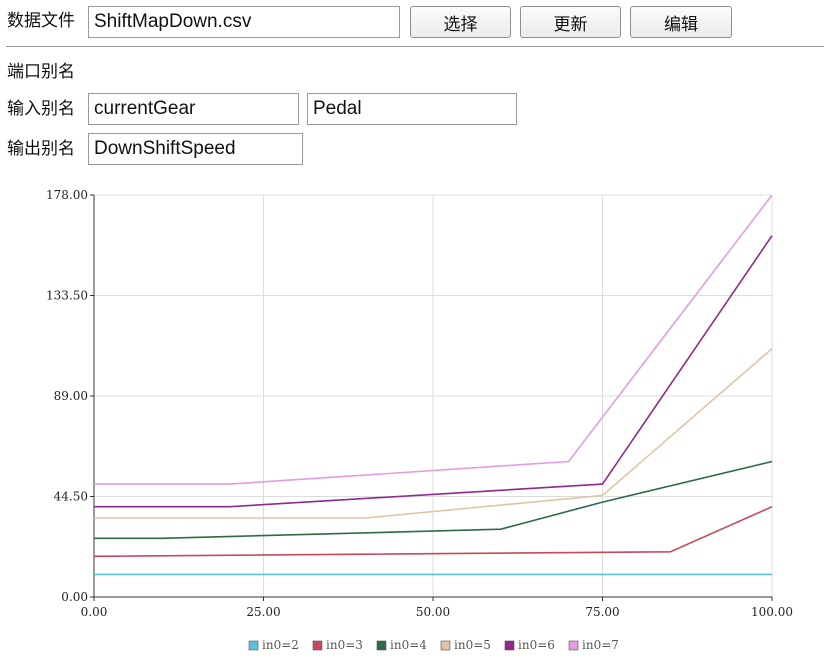 Image resolution: width=824 pixels, height=662 pixels. What do you see at coordinates (244, 22) in the screenshot?
I see `data-file-input` at bounding box center [244, 22].